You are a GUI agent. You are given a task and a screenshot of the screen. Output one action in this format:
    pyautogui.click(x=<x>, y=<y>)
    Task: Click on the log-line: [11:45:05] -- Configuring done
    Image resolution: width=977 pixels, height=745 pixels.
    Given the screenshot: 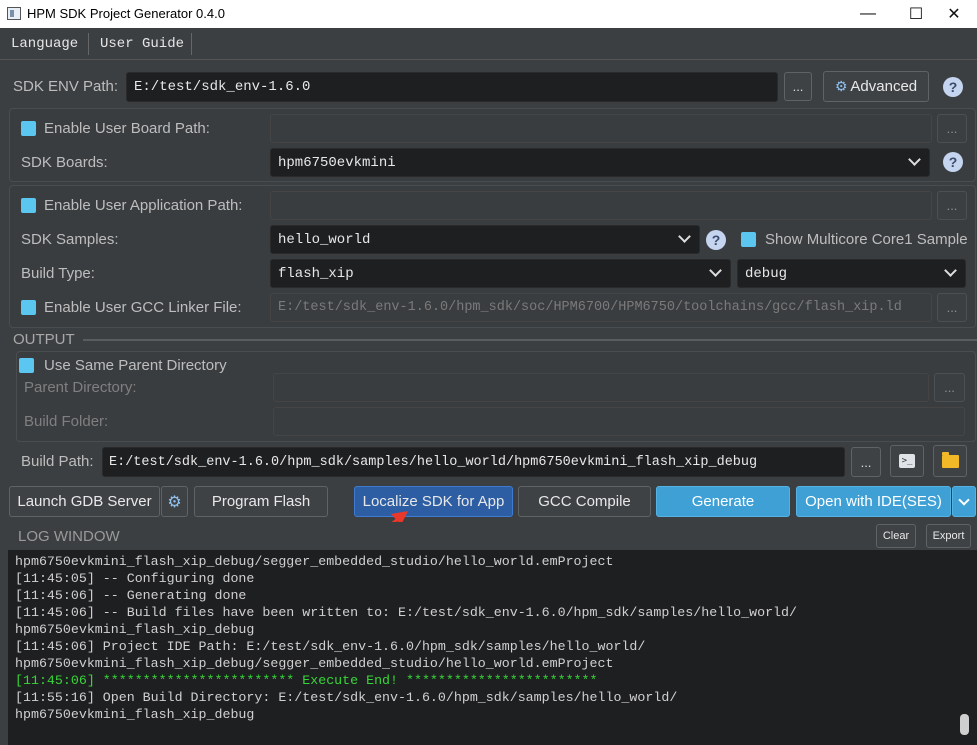 What is the action you would take?
    pyautogui.click(x=135, y=578)
    